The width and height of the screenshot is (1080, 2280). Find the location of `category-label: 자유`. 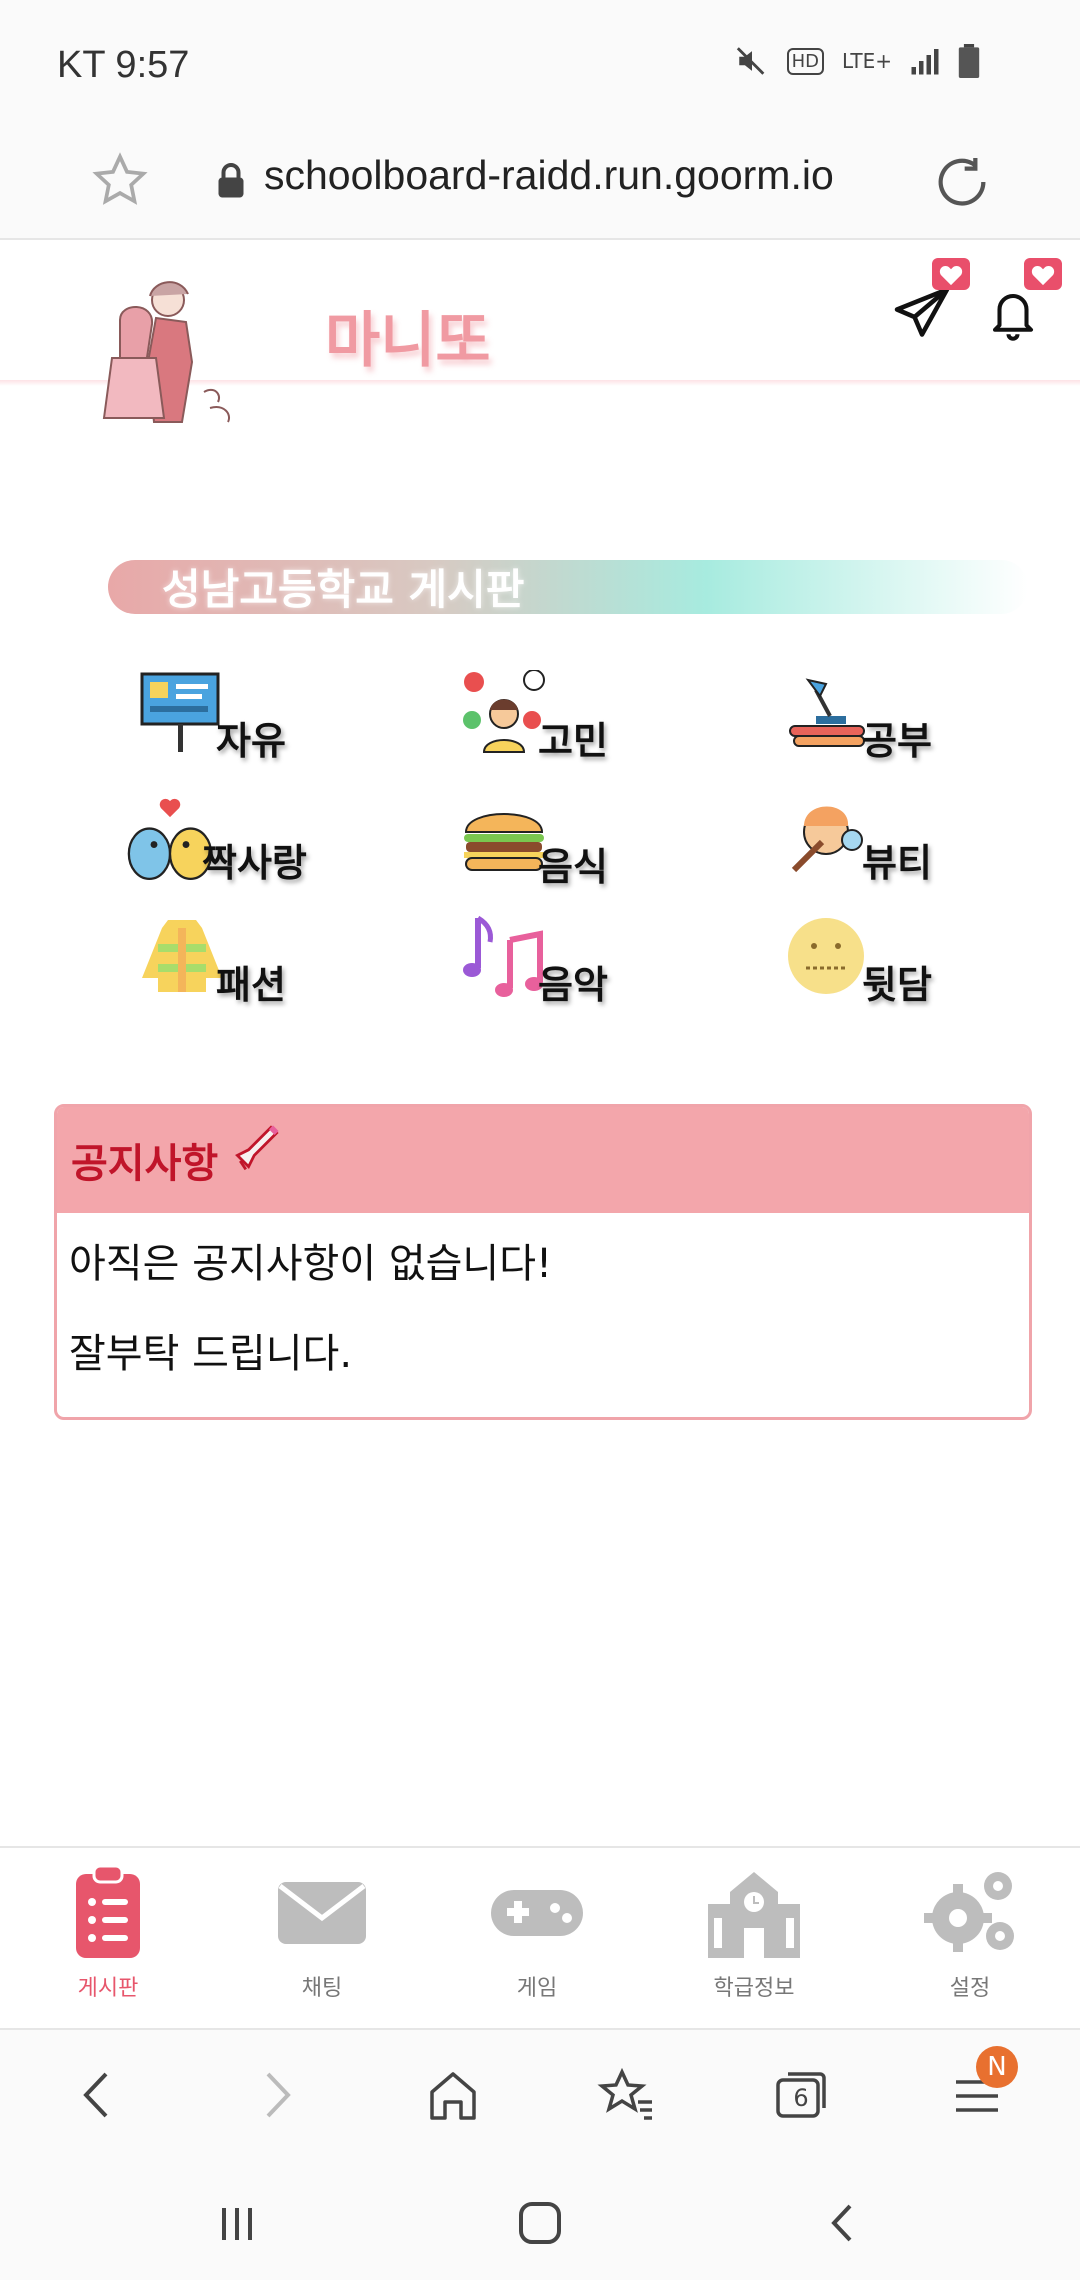

category-label: 자유 is located at coordinates (251, 741).